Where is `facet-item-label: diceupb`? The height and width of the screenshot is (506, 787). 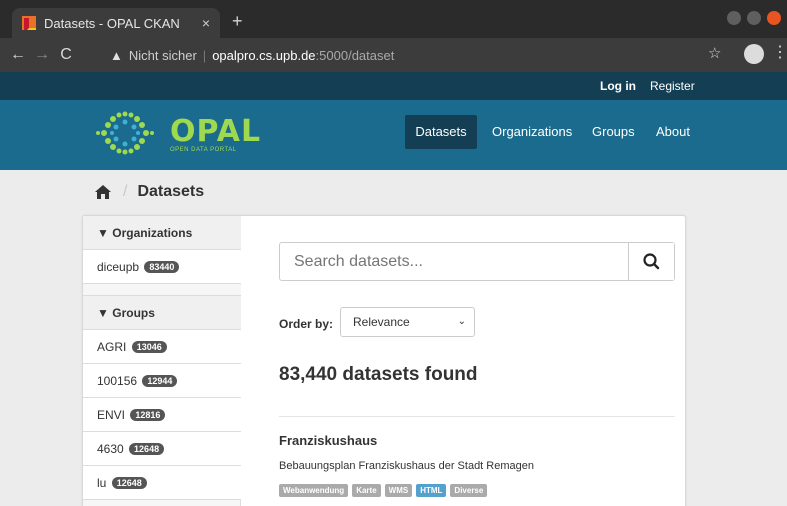
facet-item-label: diceupb is located at coordinates (118, 267).